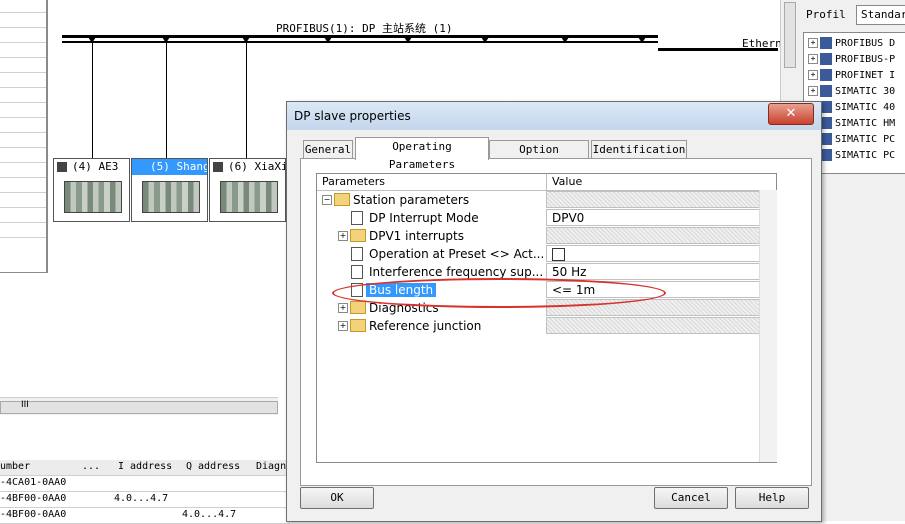  I want to click on tab-option-handling: Option Handling, so click(539, 157).